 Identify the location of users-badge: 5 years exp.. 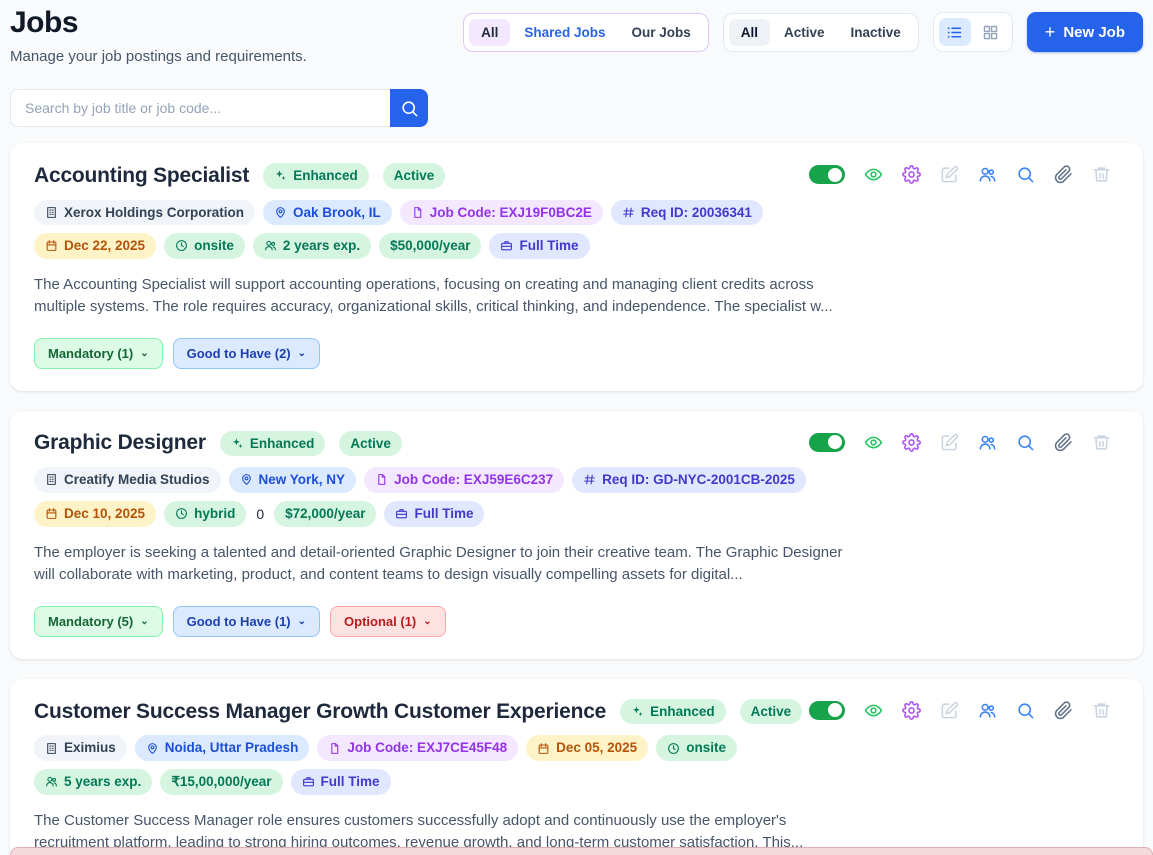
(93, 782).